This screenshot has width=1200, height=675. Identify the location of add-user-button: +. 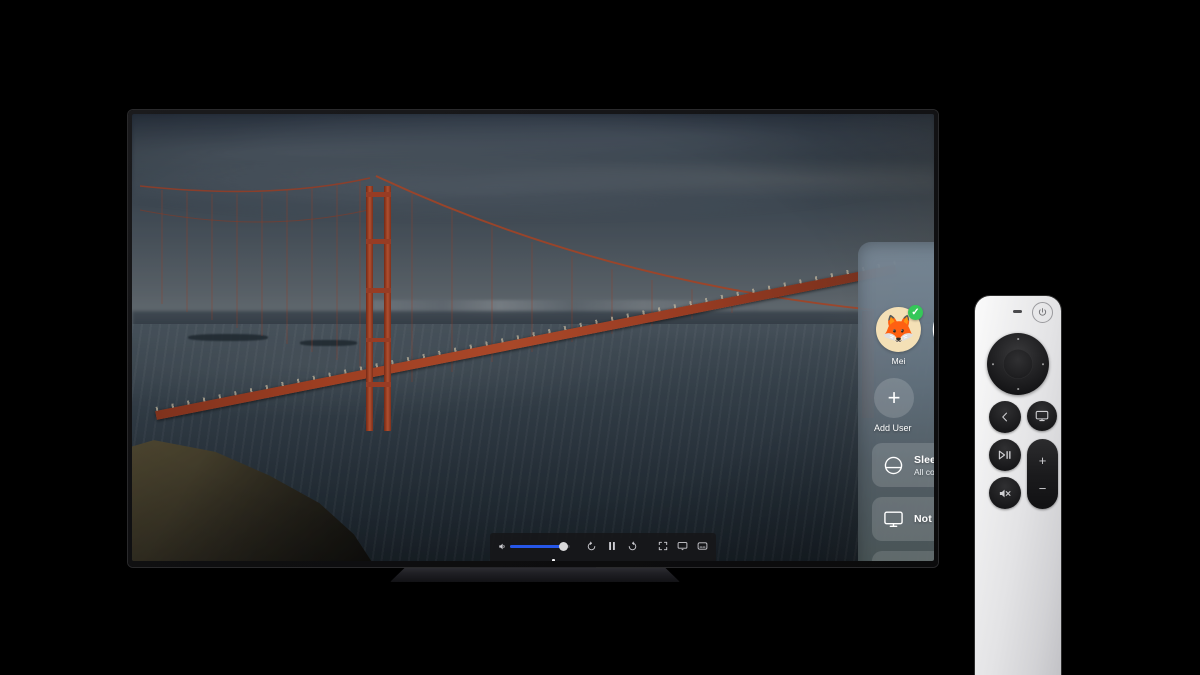
(894, 398).